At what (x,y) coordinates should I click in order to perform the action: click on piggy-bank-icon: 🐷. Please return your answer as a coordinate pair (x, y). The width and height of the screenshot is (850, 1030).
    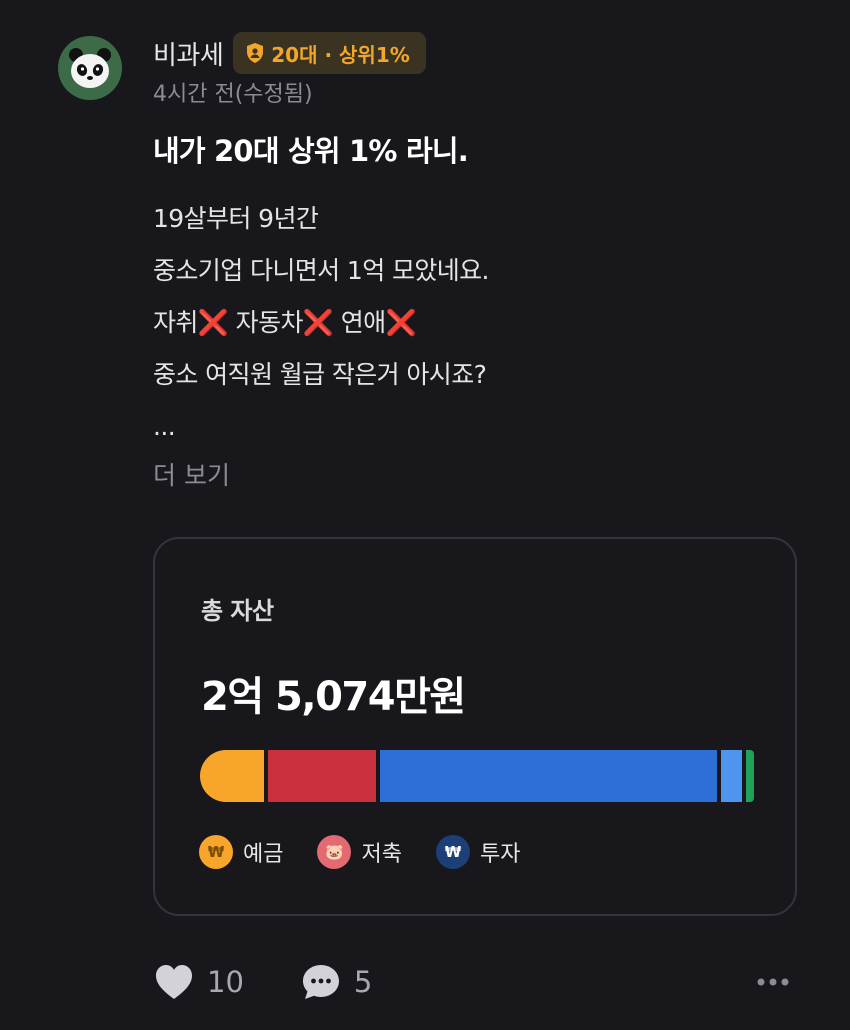
    Looking at the image, I should click on (334, 852).